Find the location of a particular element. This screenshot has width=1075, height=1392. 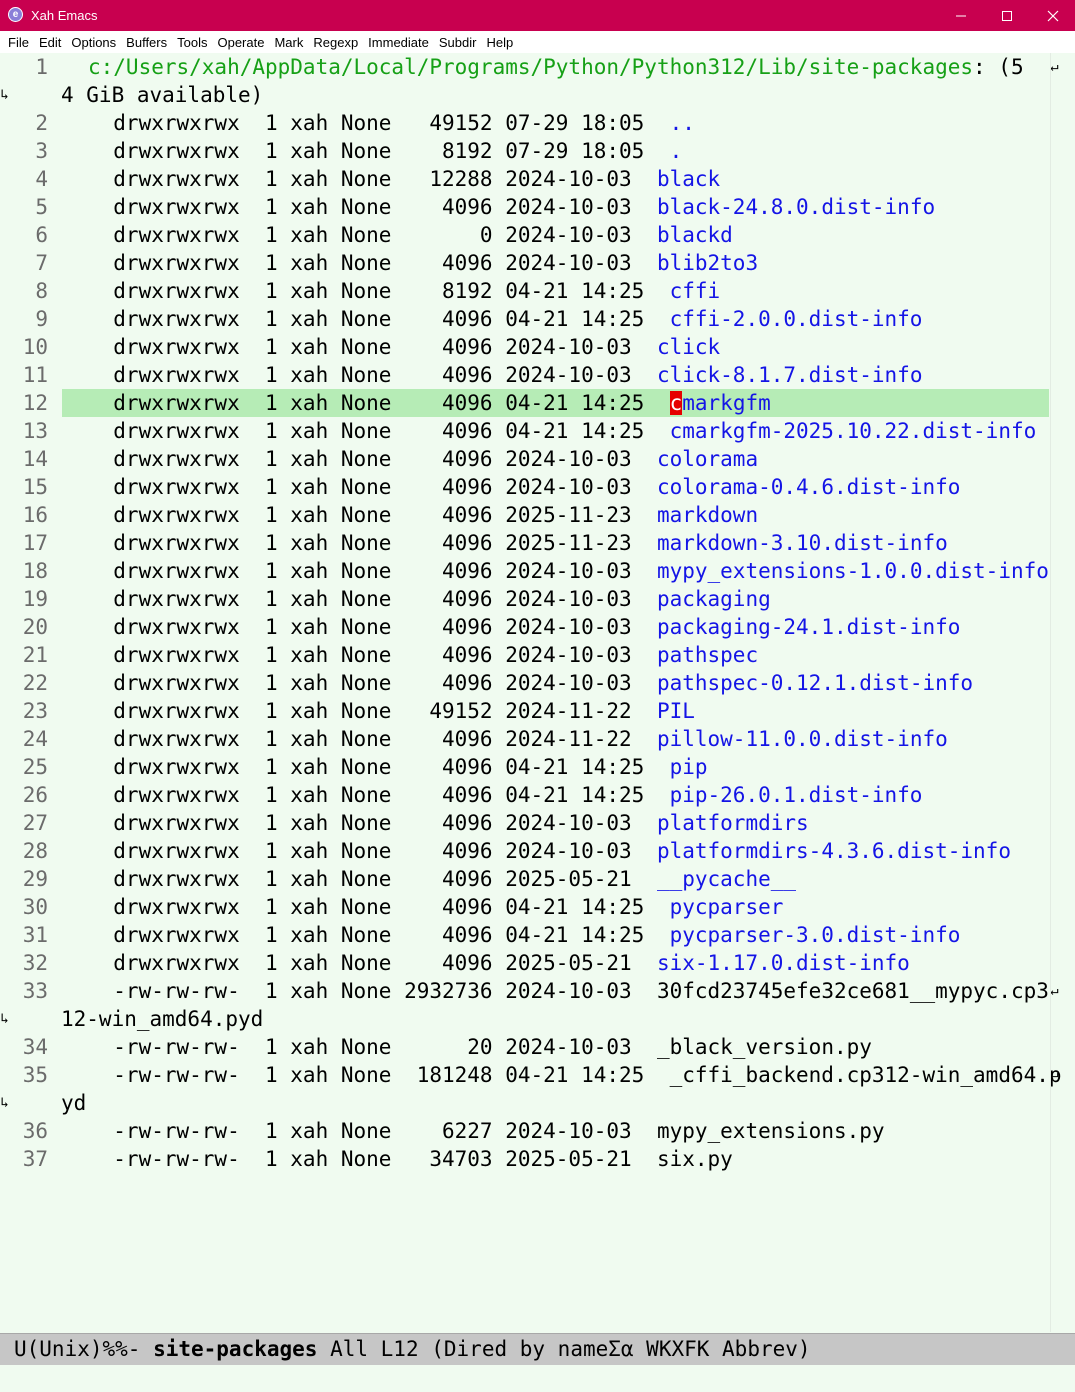

file-name: pathspec is located at coordinates (707, 655).